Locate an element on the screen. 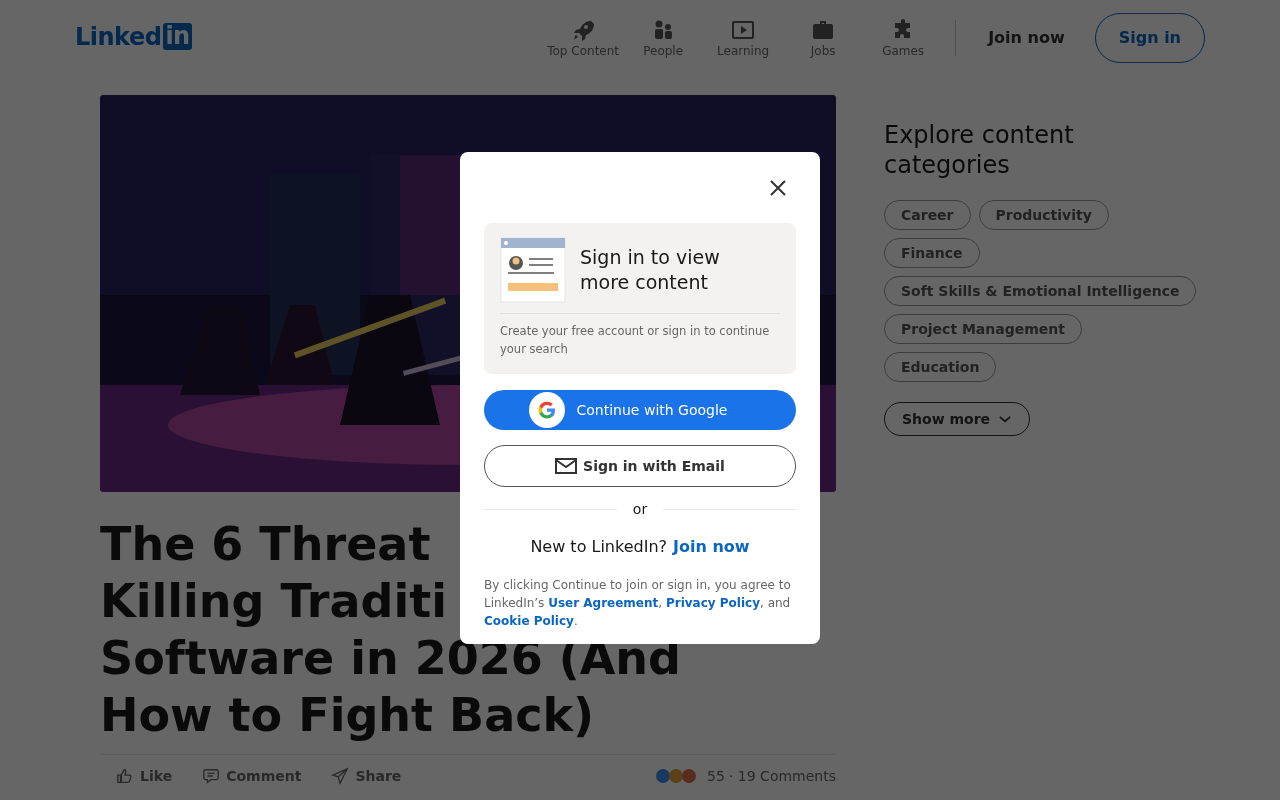  join-now-button: Join now is located at coordinates (1026, 37).